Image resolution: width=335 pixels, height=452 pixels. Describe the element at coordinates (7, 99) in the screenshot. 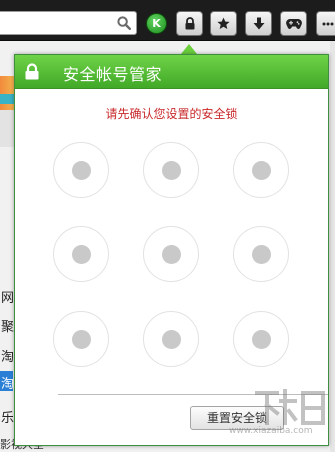

I see `background-banner-accent` at that location.